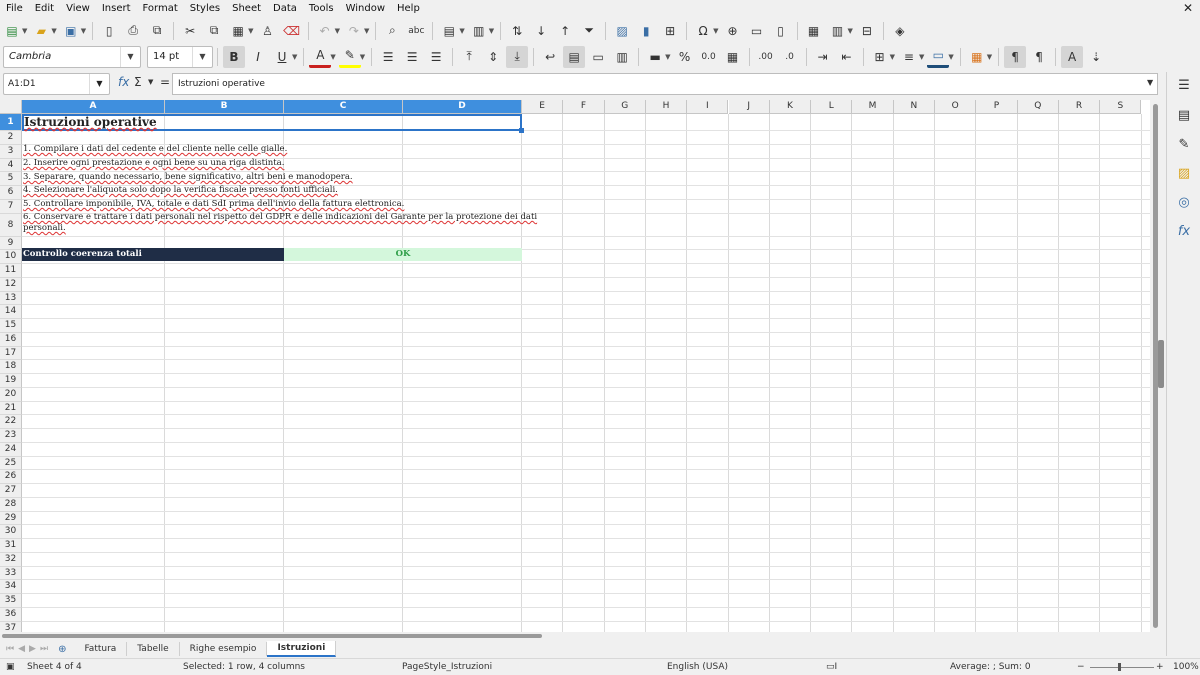 The height and width of the screenshot is (675, 1200). What do you see at coordinates (914, 107) in the screenshot?
I see `column-header-n: N` at bounding box center [914, 107].